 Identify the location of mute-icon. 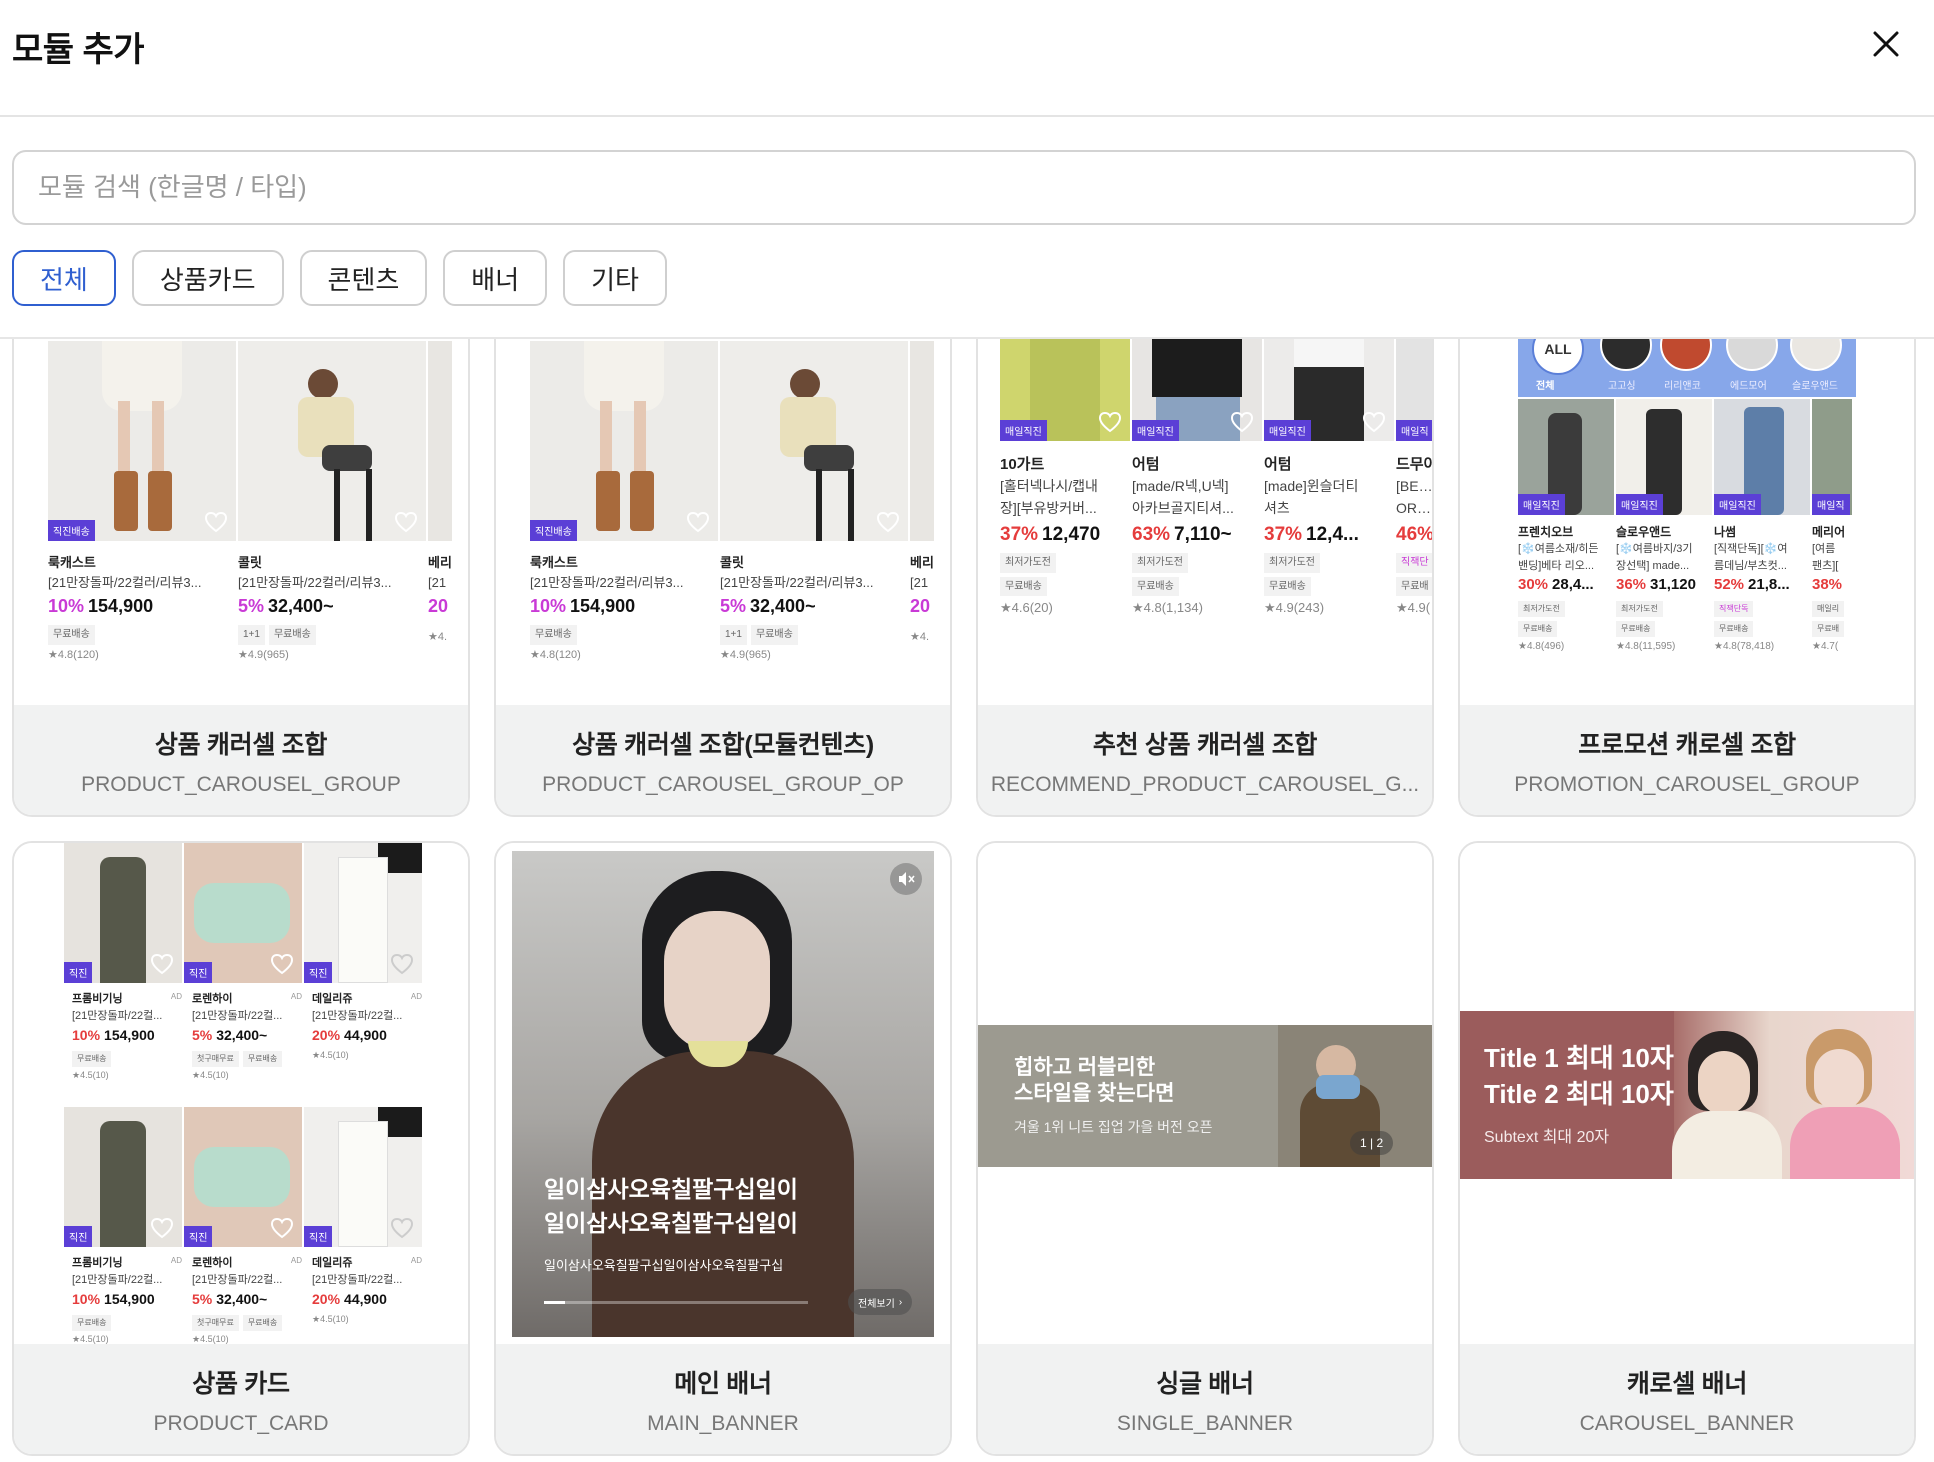
(906, 879).